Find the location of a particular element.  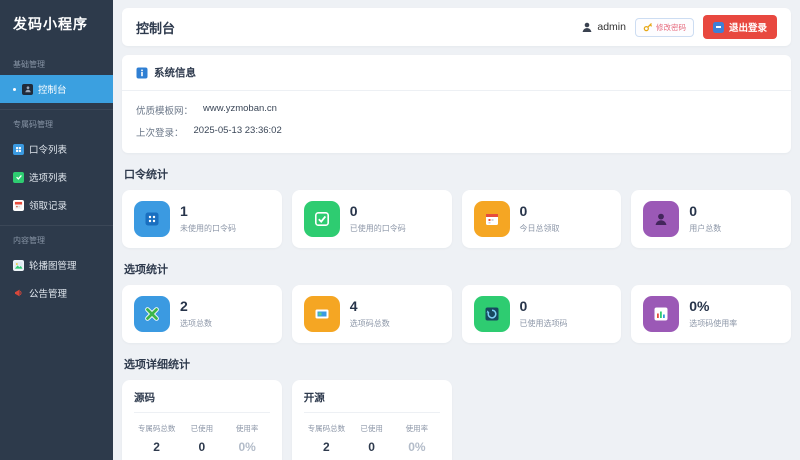

info-row-site: 优质模板网： www.yzmoban.cn is located at coordinates (456, 110).